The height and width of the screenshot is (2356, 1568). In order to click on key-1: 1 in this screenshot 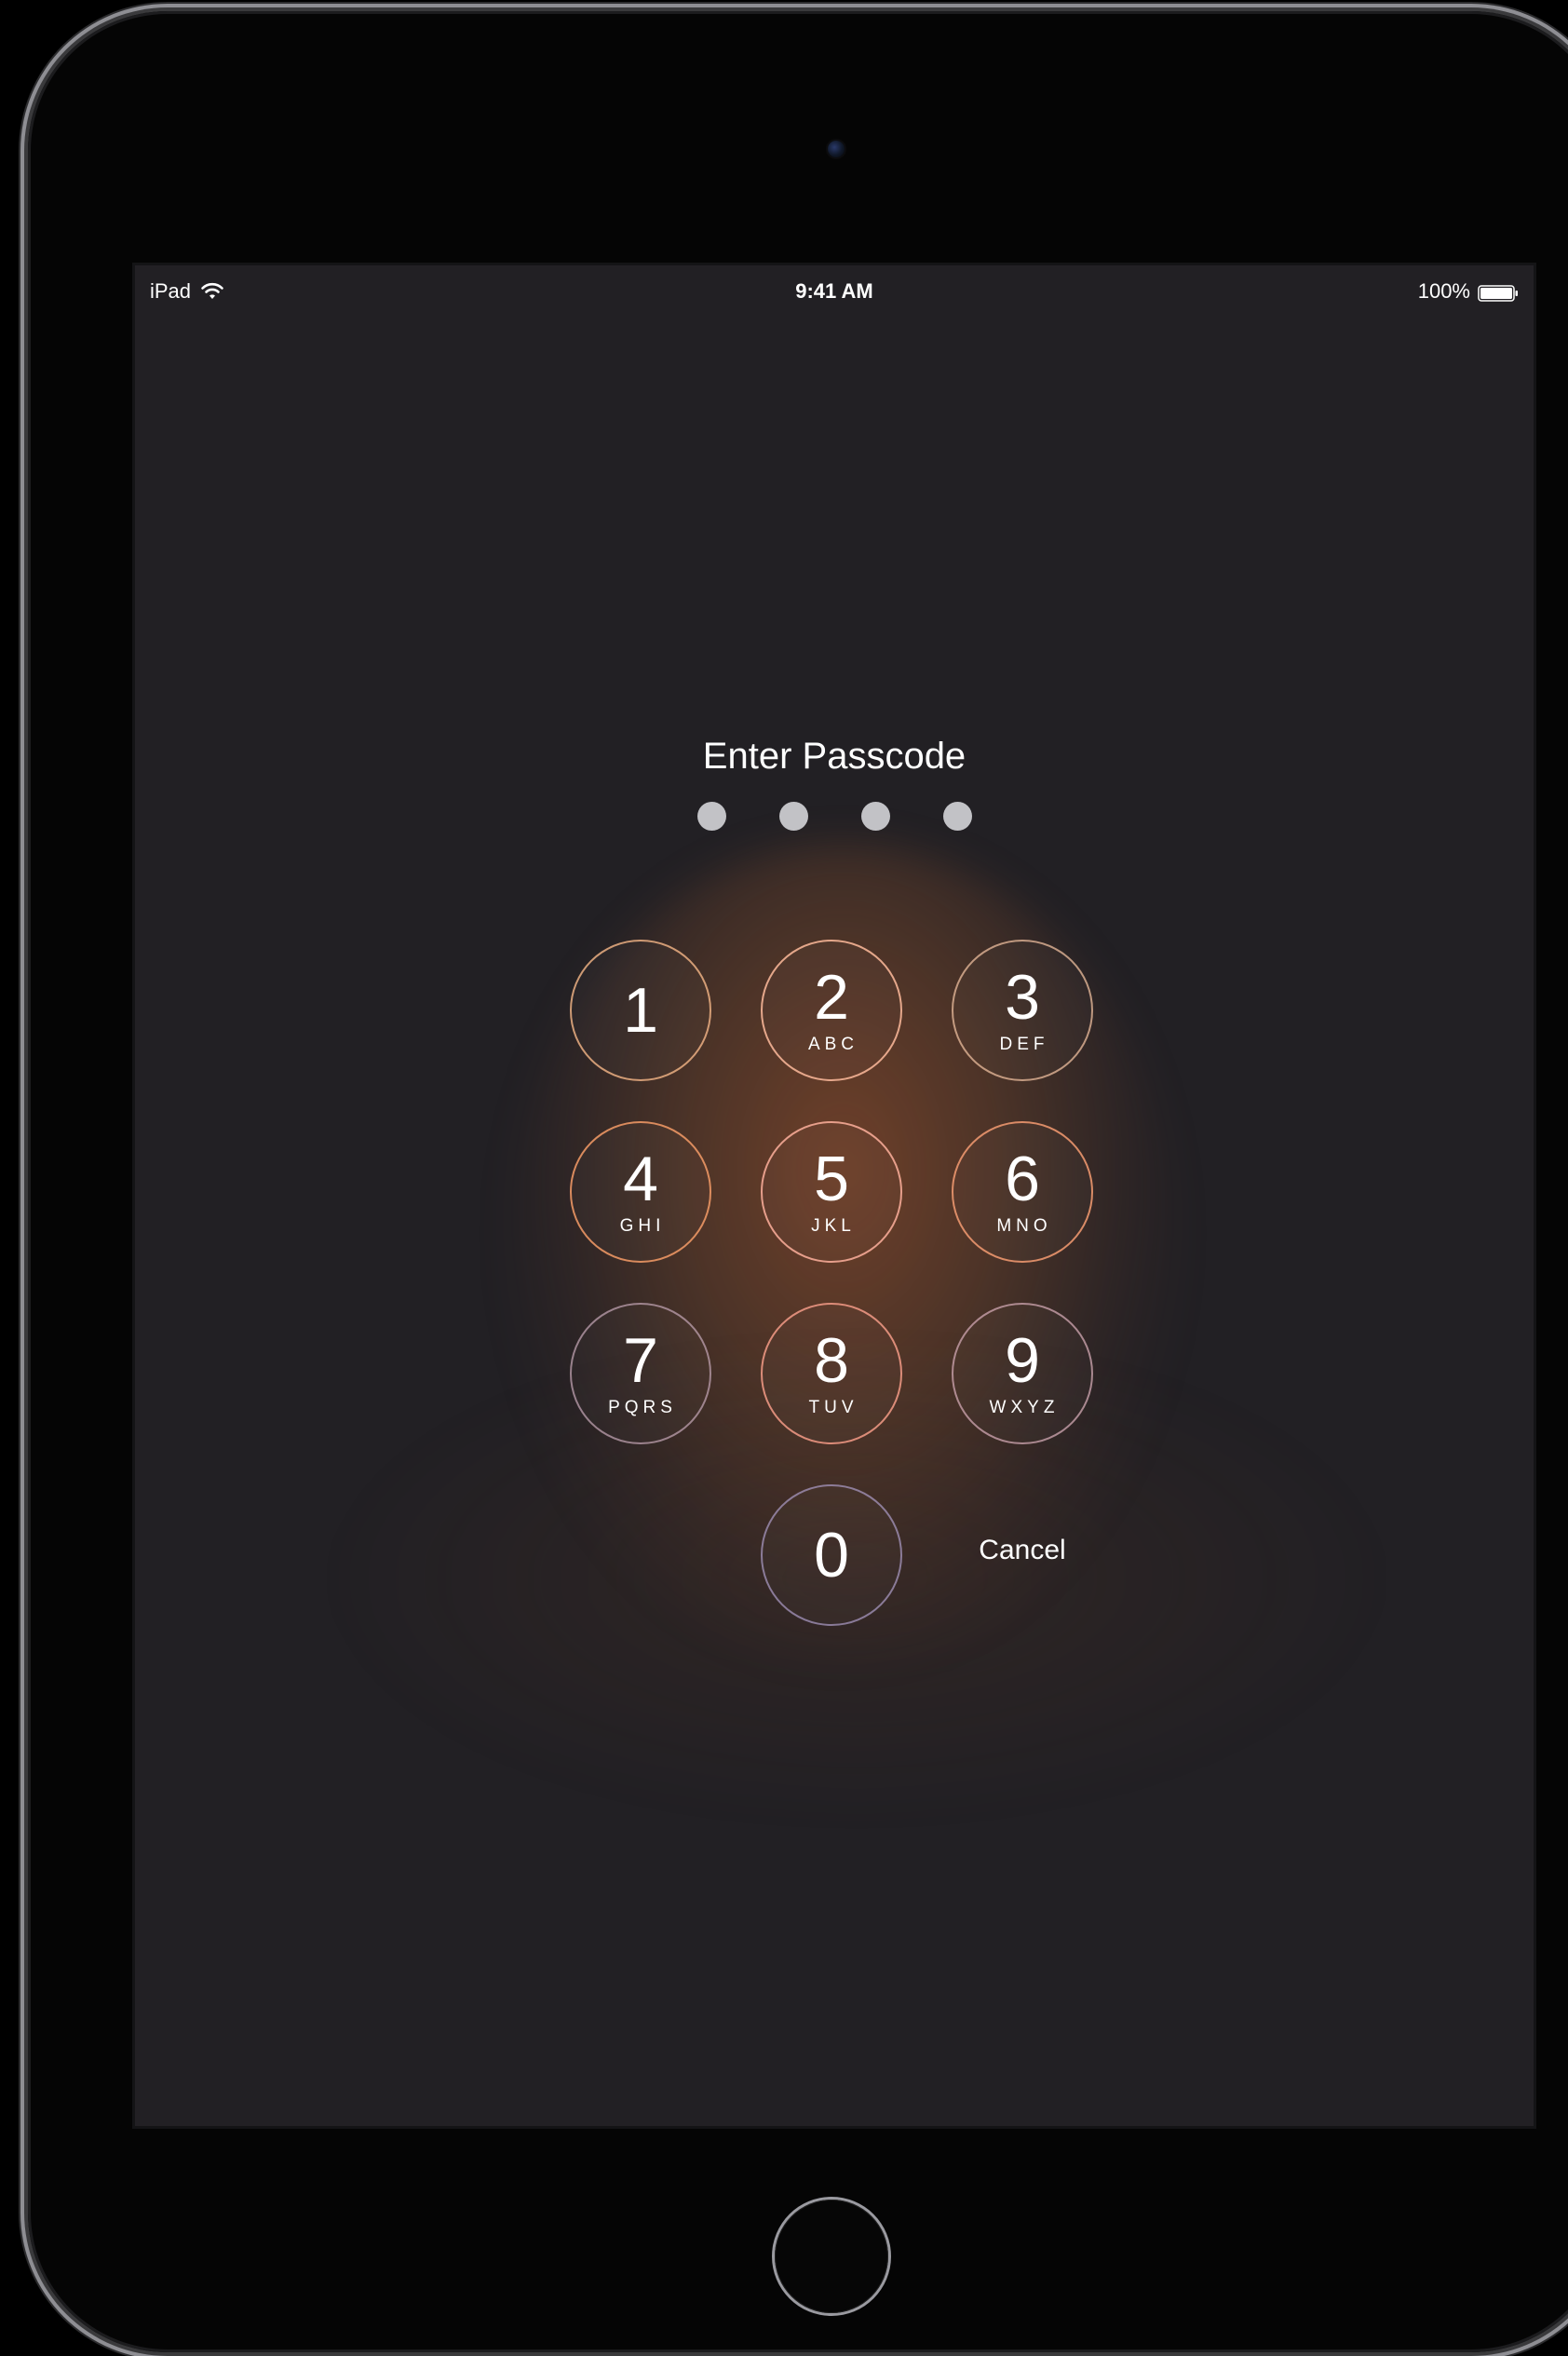, I will do `click(640, 1010)`.